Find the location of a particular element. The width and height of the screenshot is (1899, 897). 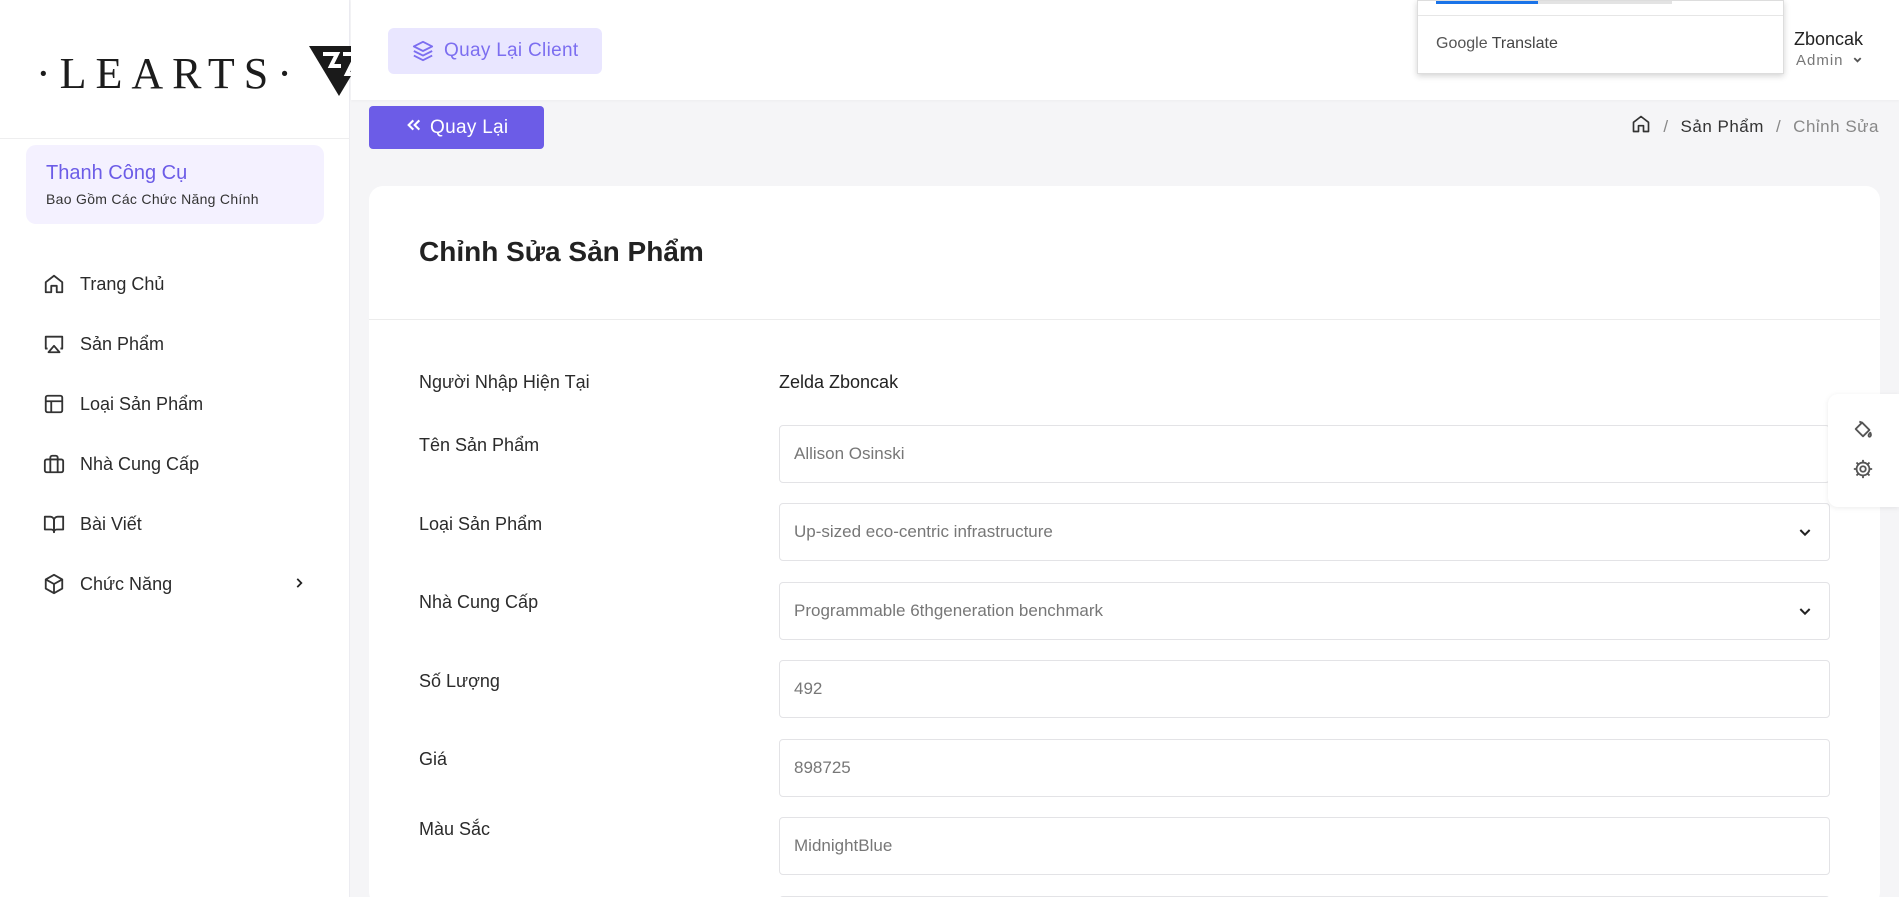

translate-divider is located at coordinates (1600, 15).